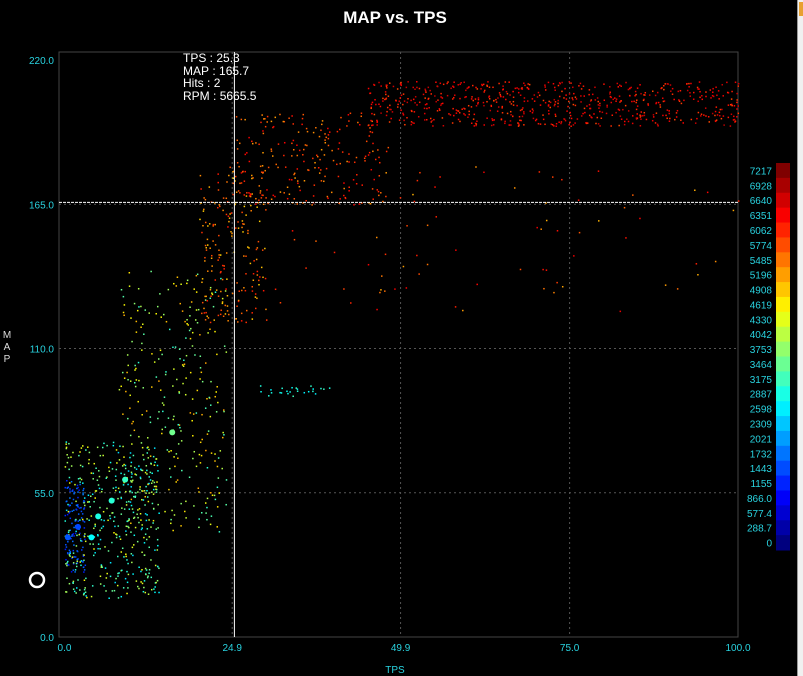 Image resolution: width=803 pixels, height=676 pixels. I want to click on y-tick-label: 165.0, so click(41, 205).